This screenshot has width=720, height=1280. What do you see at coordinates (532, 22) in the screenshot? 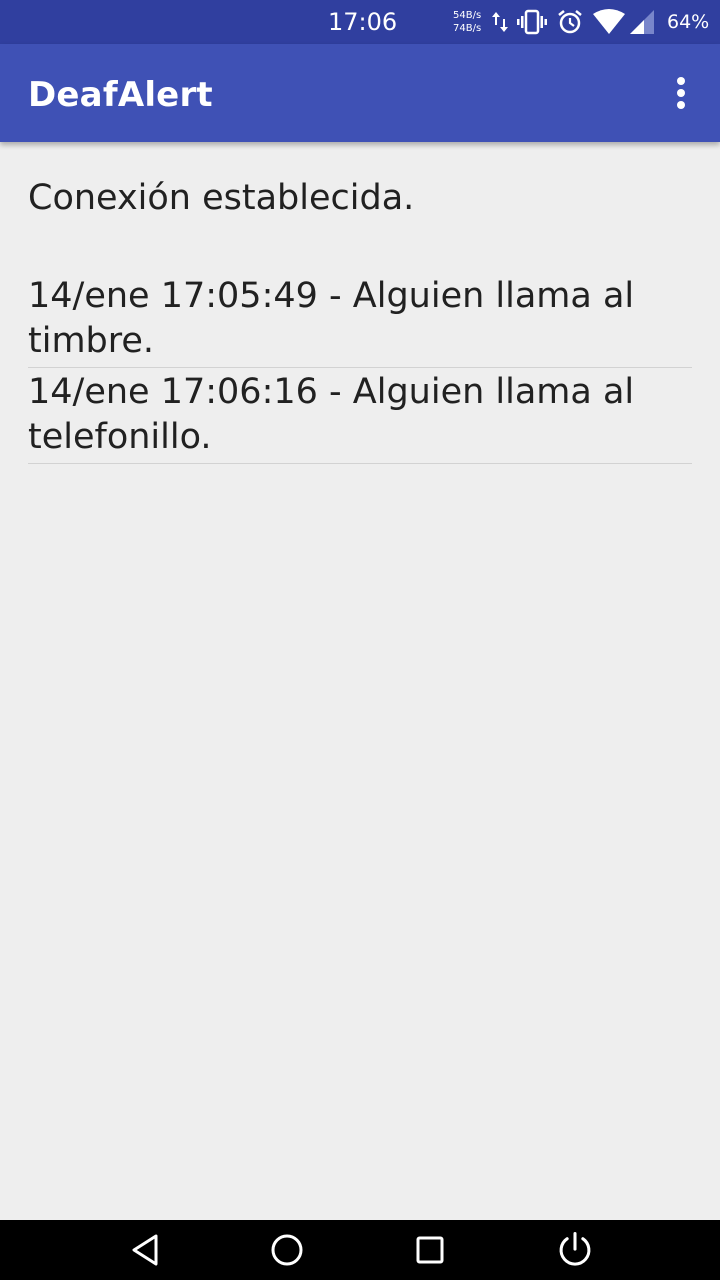
I see `vibrate-icon` at bounding box center [532, 22].